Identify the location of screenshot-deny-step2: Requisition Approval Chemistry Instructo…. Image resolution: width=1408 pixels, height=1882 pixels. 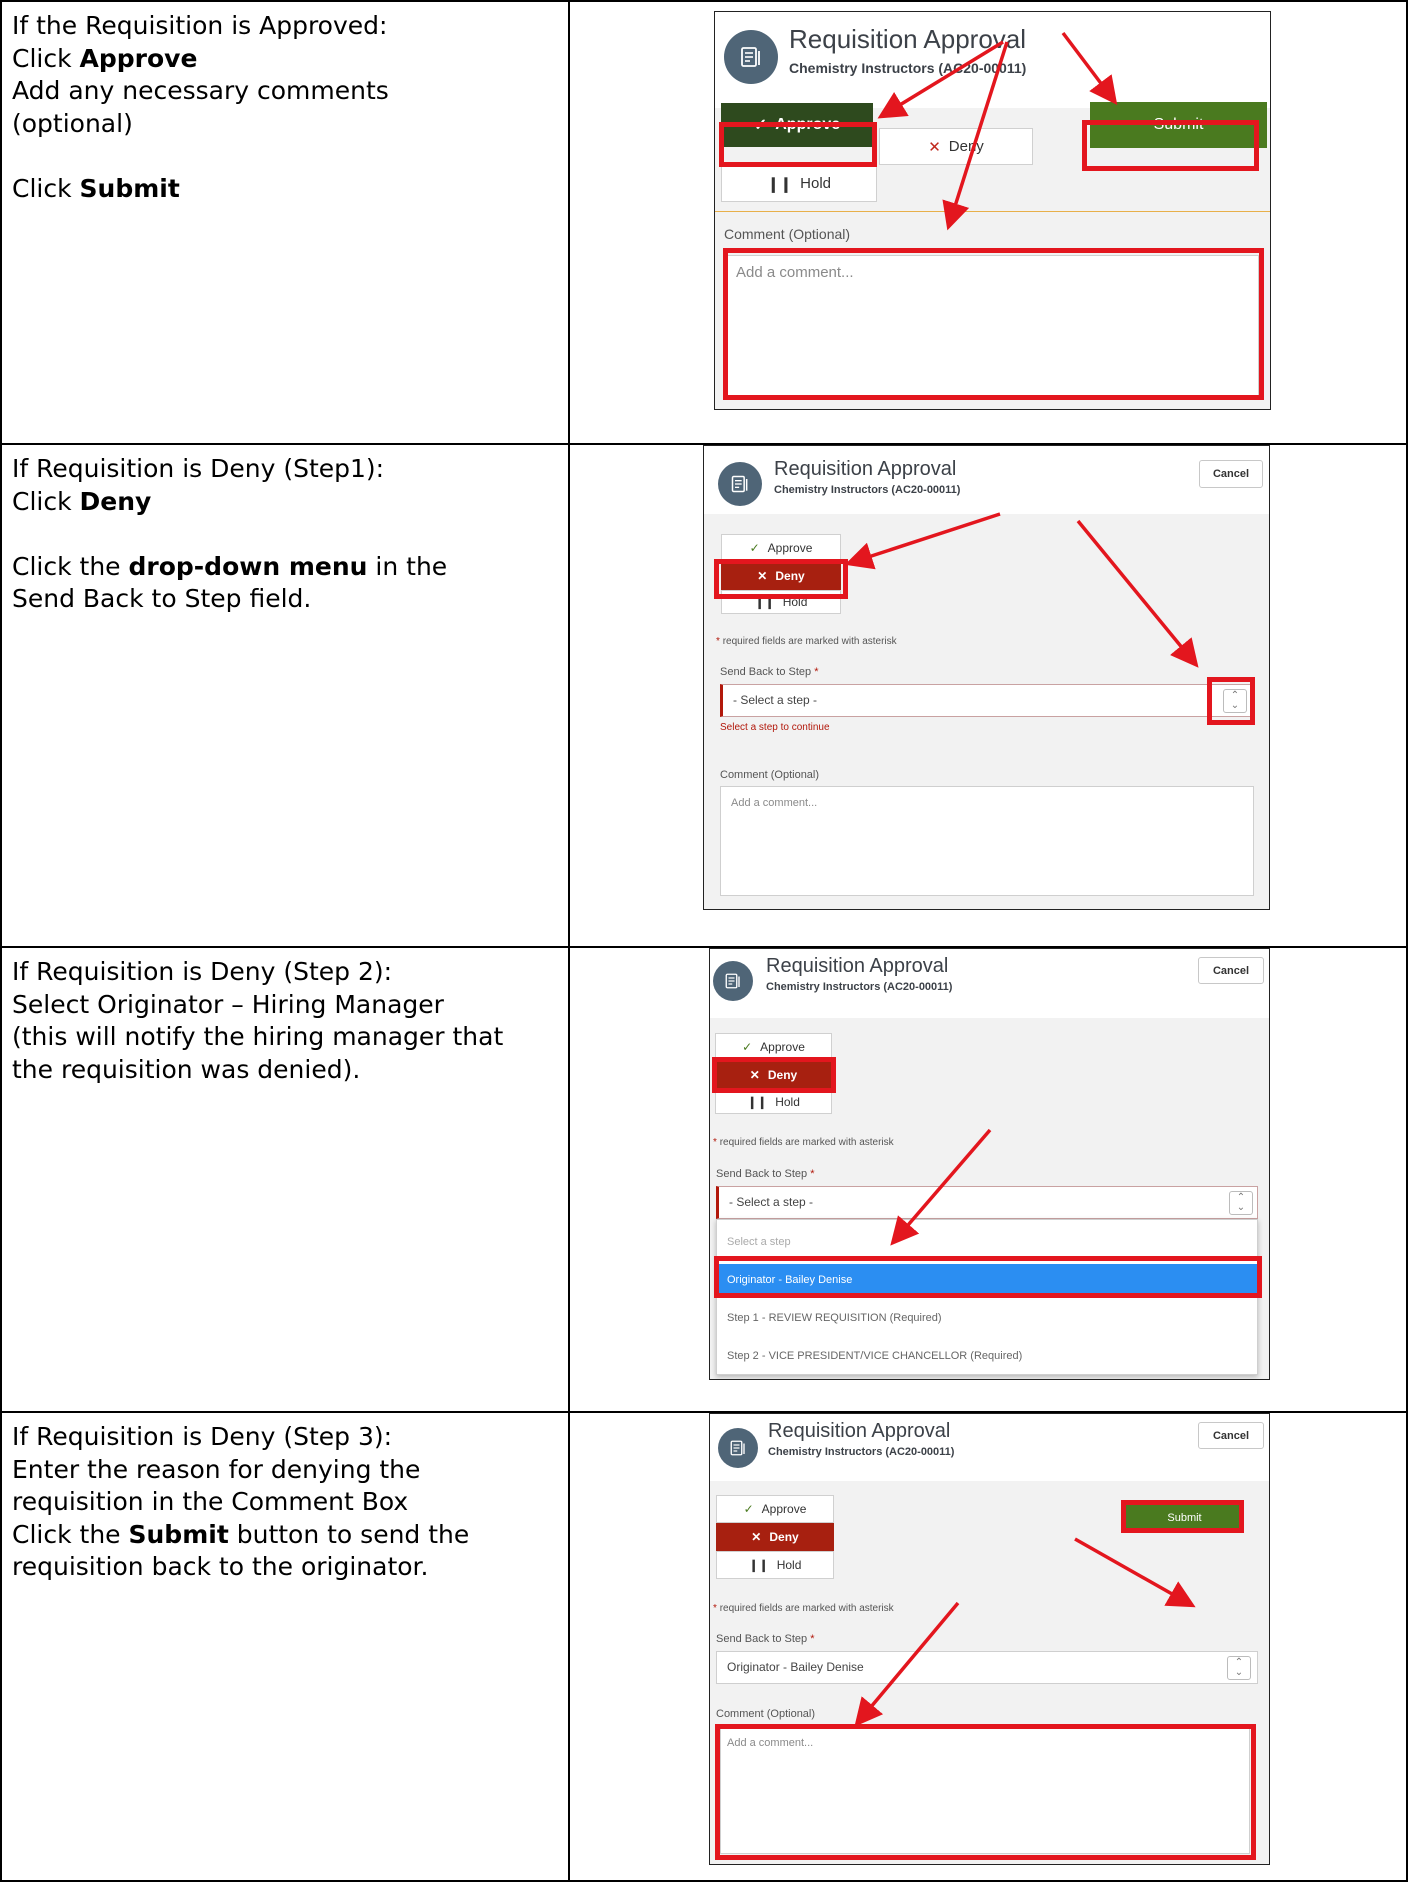
(989, 1164).